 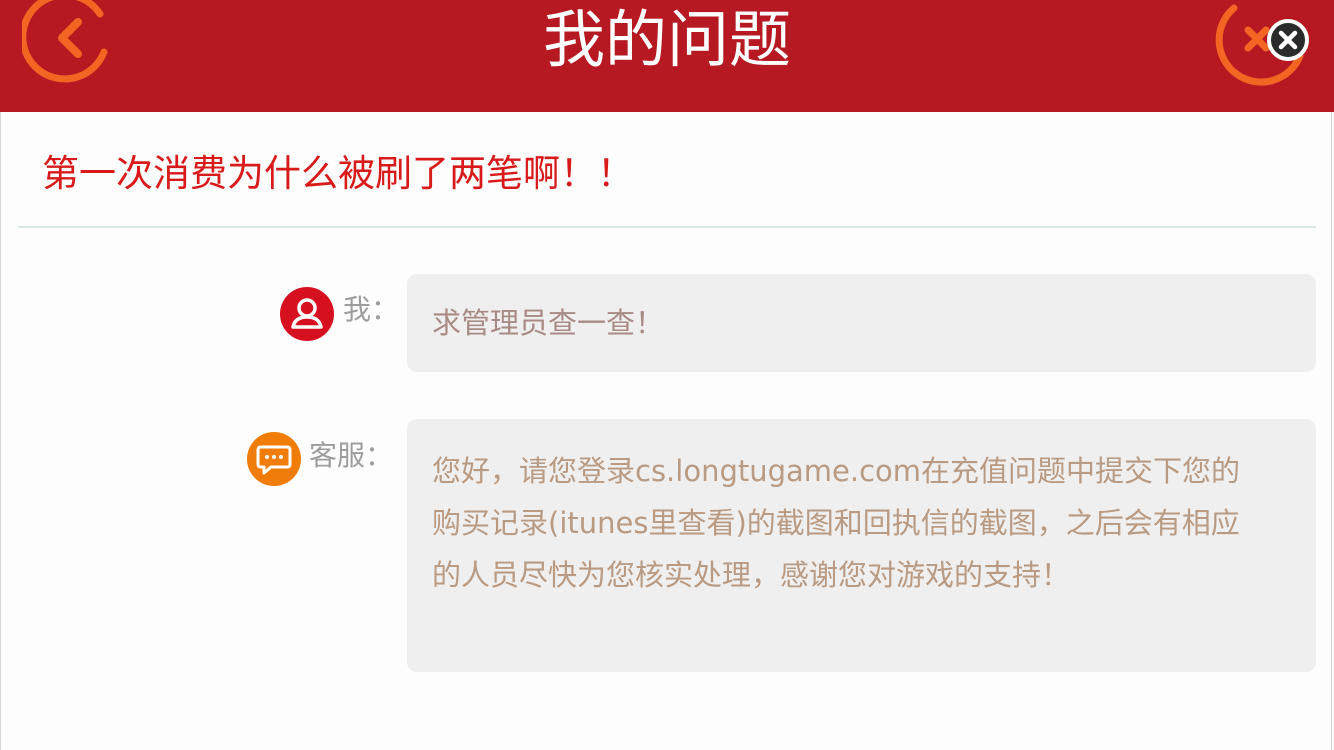 I want to click on divider, so click(x=667, y=227).